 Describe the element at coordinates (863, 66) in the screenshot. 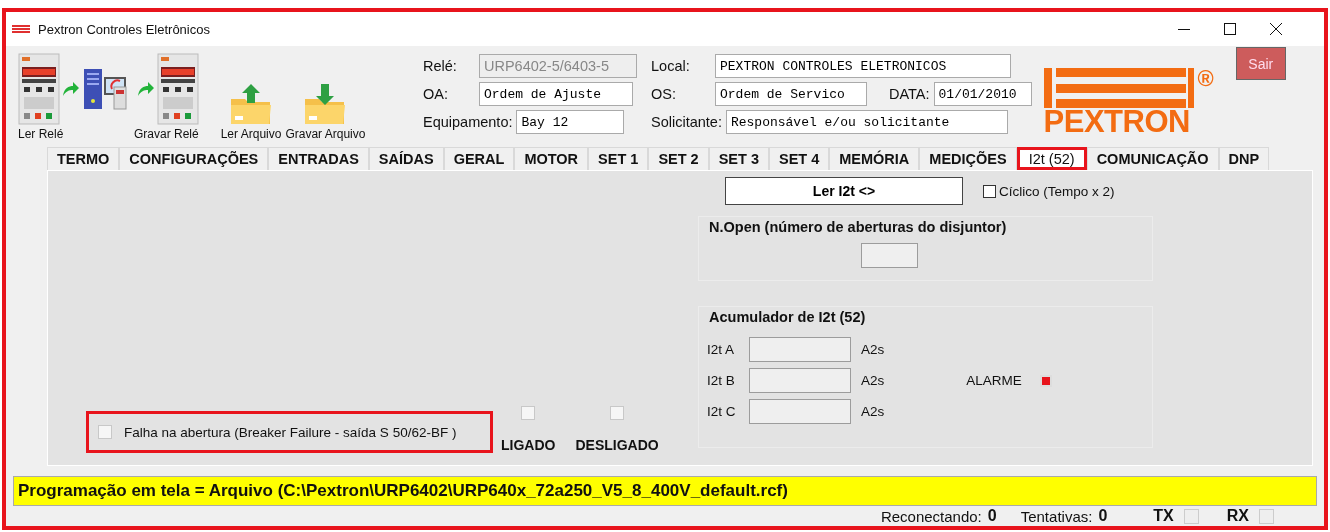

I see `text-field: PEXTRON CONTROLES ELETRONICOS` at that location.